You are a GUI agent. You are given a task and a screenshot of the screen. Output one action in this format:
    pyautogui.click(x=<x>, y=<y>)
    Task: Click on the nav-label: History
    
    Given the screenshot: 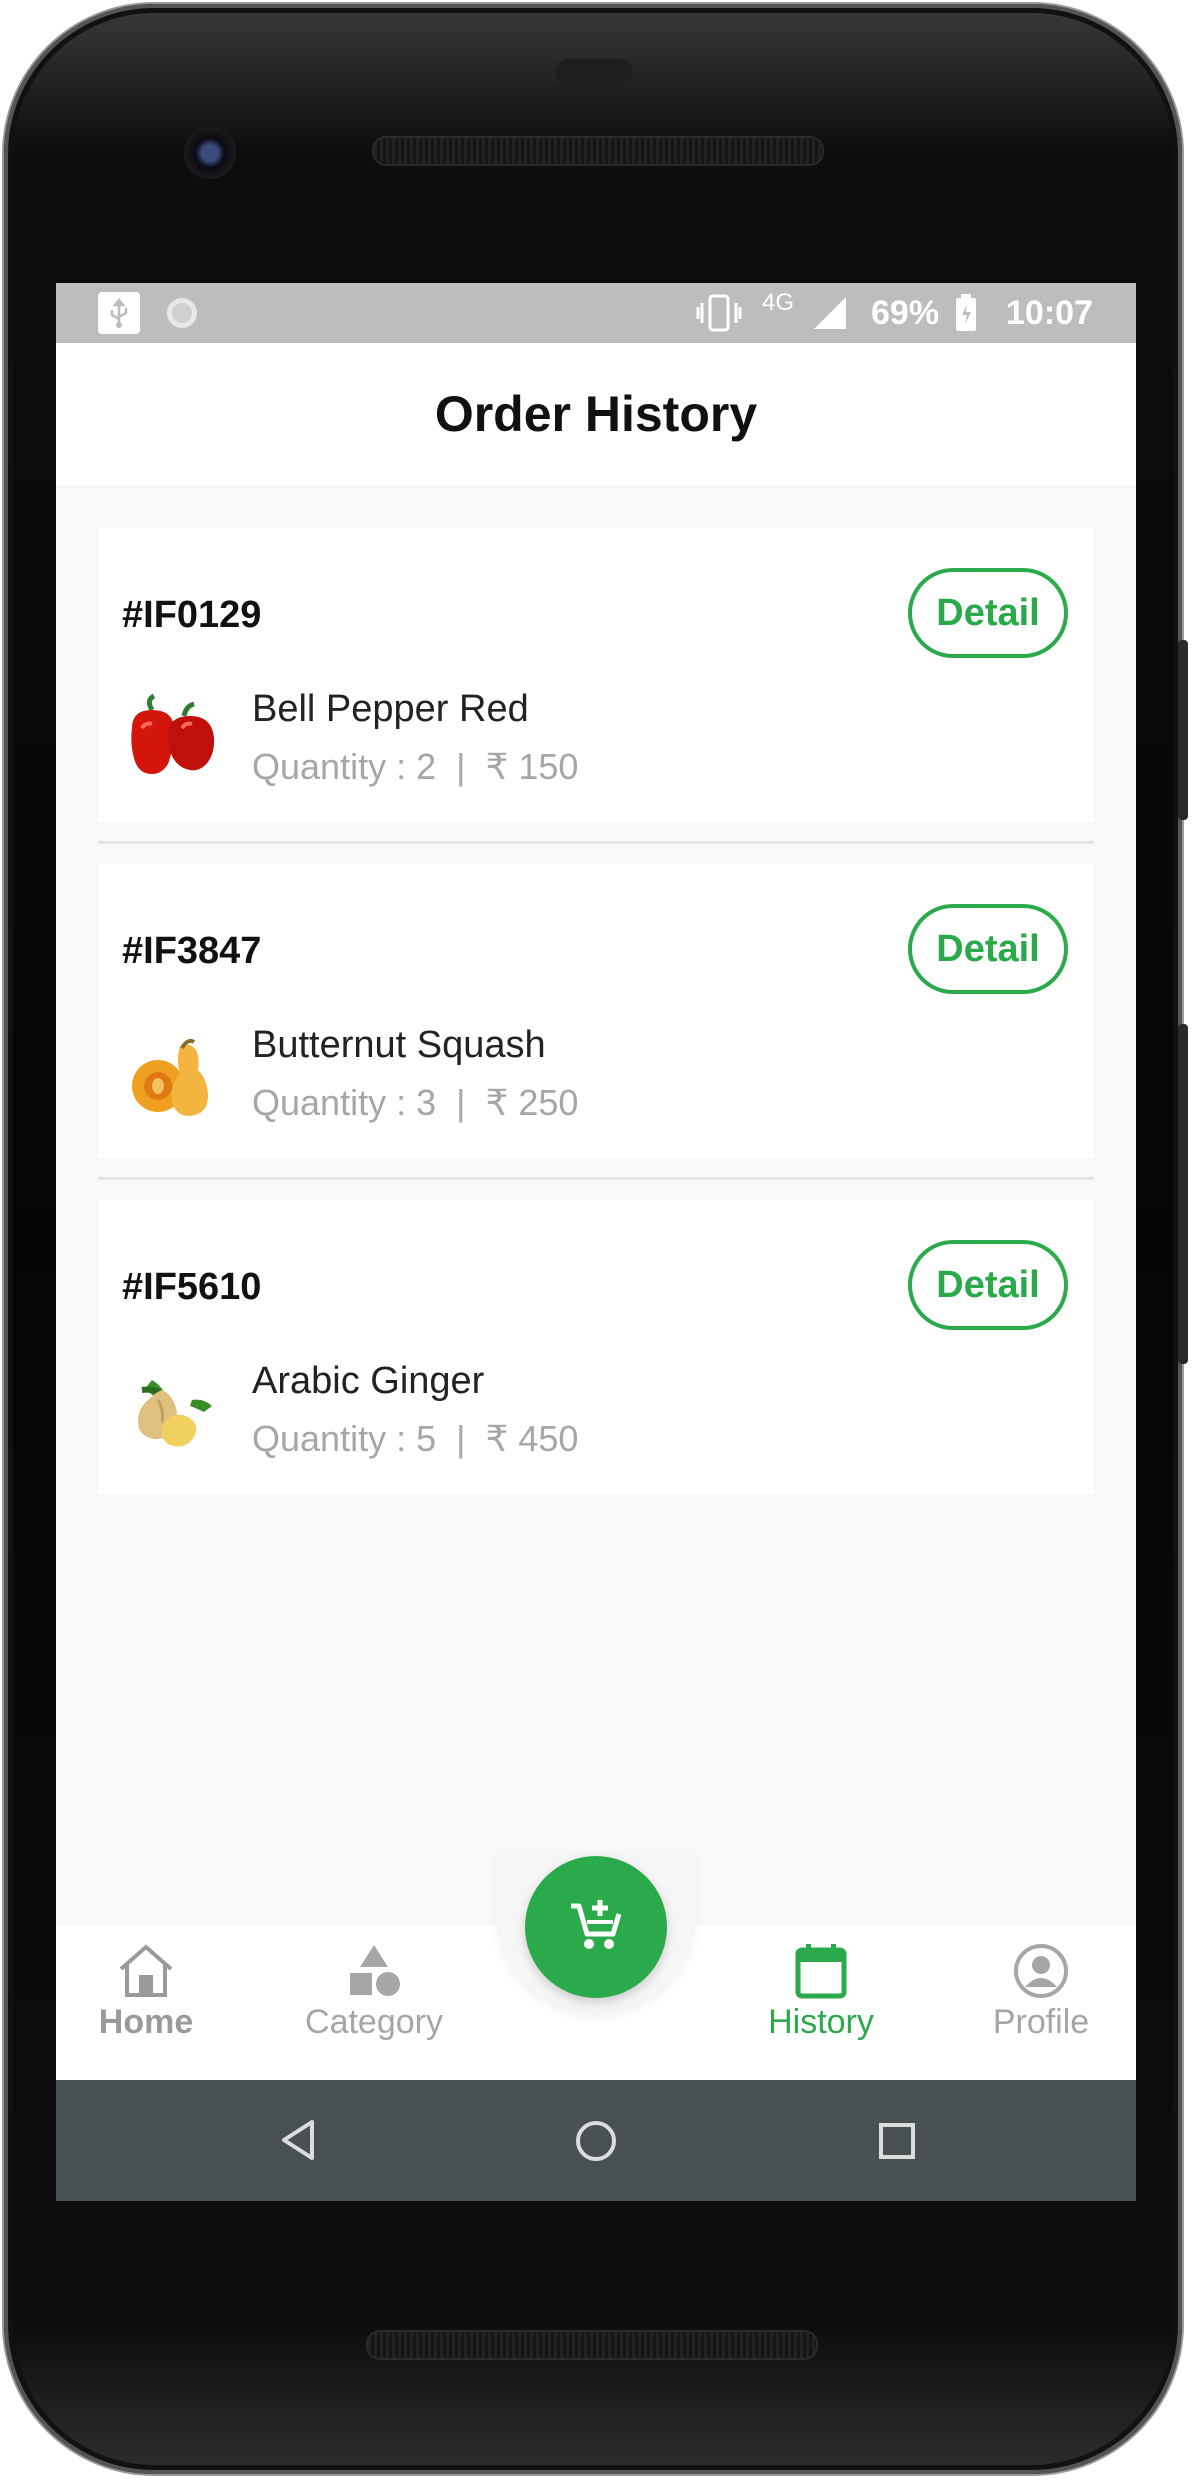 What is the action you would take?
    pyautogui.click(x=821, y=2022)
    